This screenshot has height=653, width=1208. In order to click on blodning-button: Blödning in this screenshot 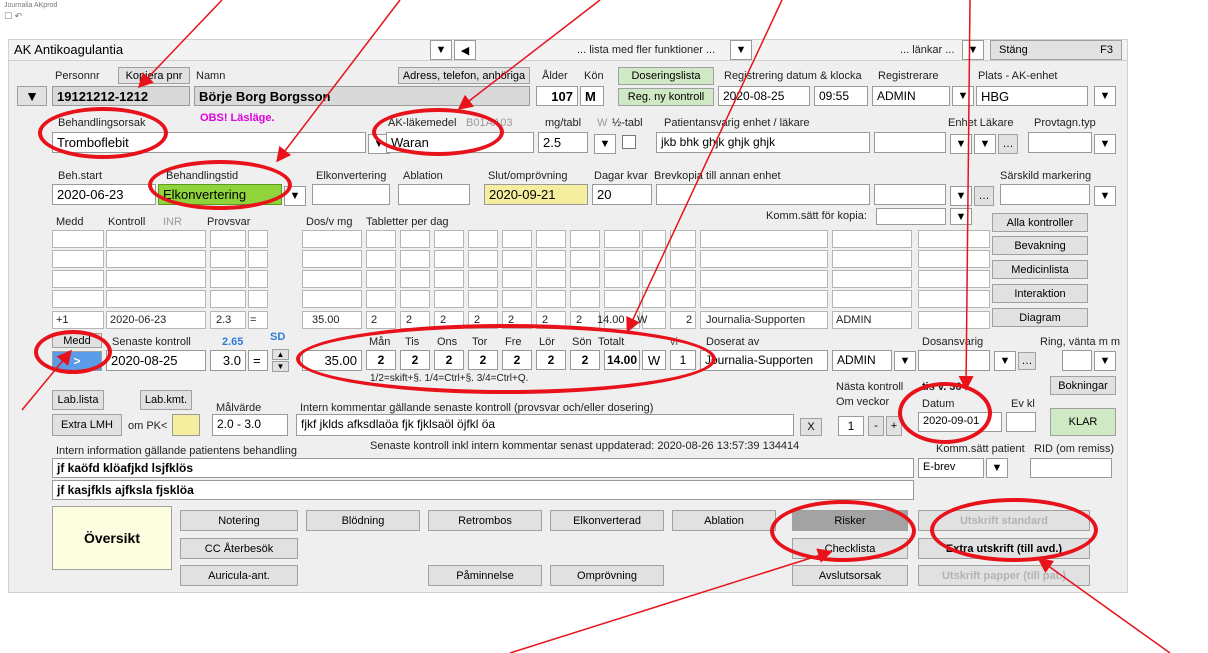, I will do `click(363, 520)`.